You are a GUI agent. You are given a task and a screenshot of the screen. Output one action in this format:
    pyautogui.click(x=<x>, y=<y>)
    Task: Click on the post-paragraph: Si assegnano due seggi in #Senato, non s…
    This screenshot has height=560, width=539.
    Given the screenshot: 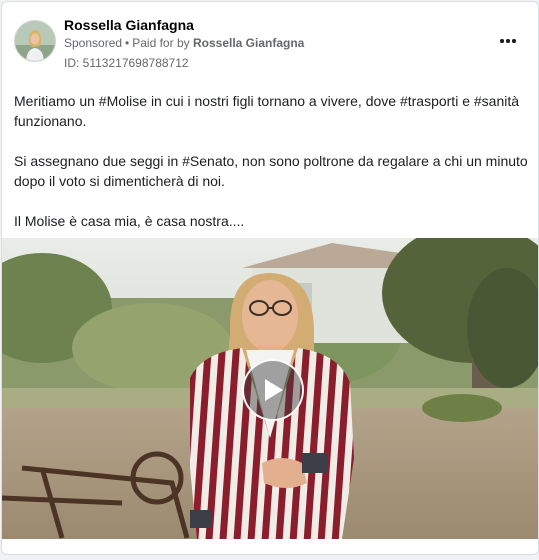 What is the action you would take?
    pyautogui.click(x=271, y=171)
    